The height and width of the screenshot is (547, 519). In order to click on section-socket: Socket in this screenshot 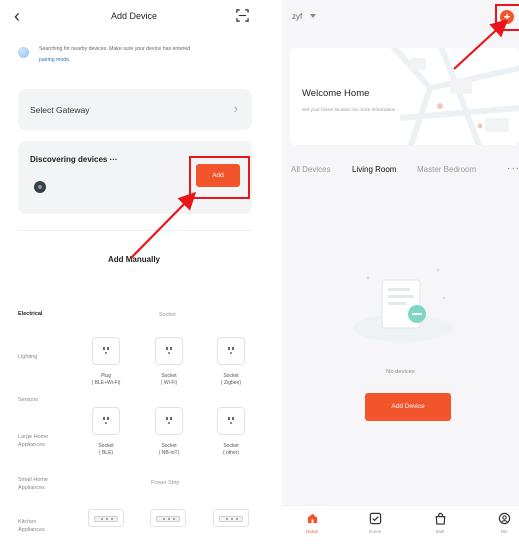, I will do `click(167, 315)`.